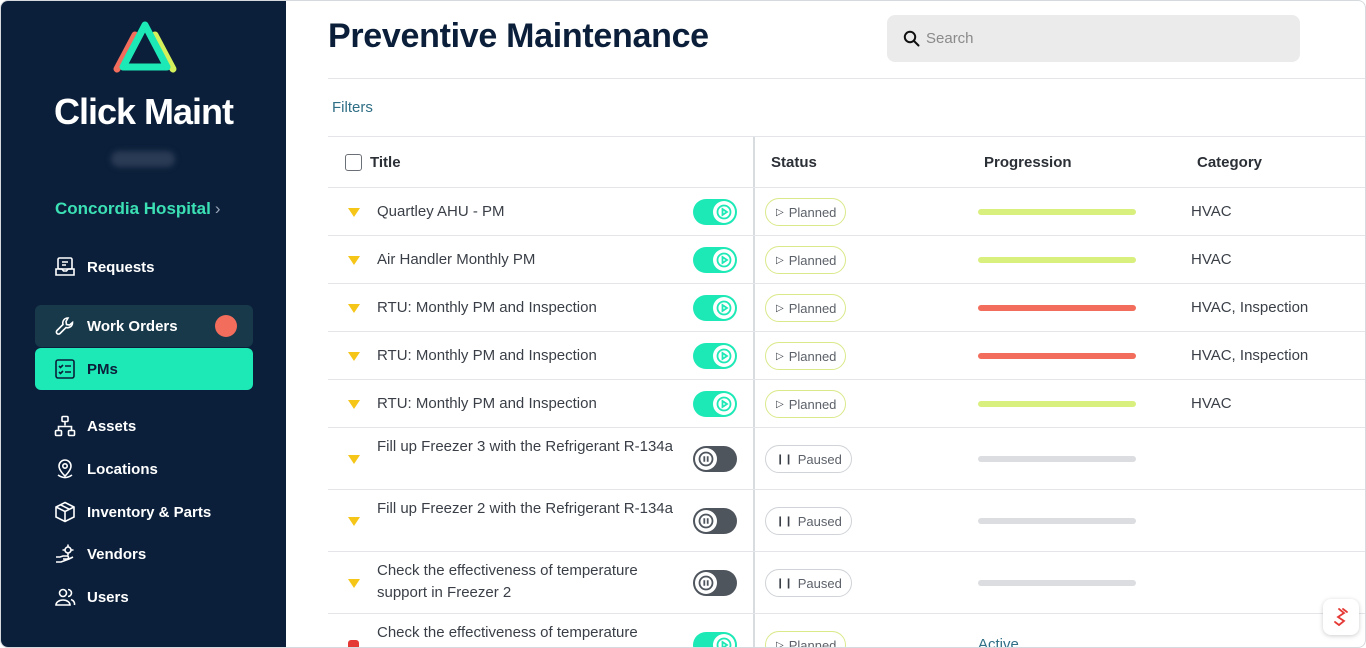 This screenshot has width=1366, height=648. Describe the element at coordinates (1028, 162) in the screenshot. I see `column-header-progression: Progression` at that location.